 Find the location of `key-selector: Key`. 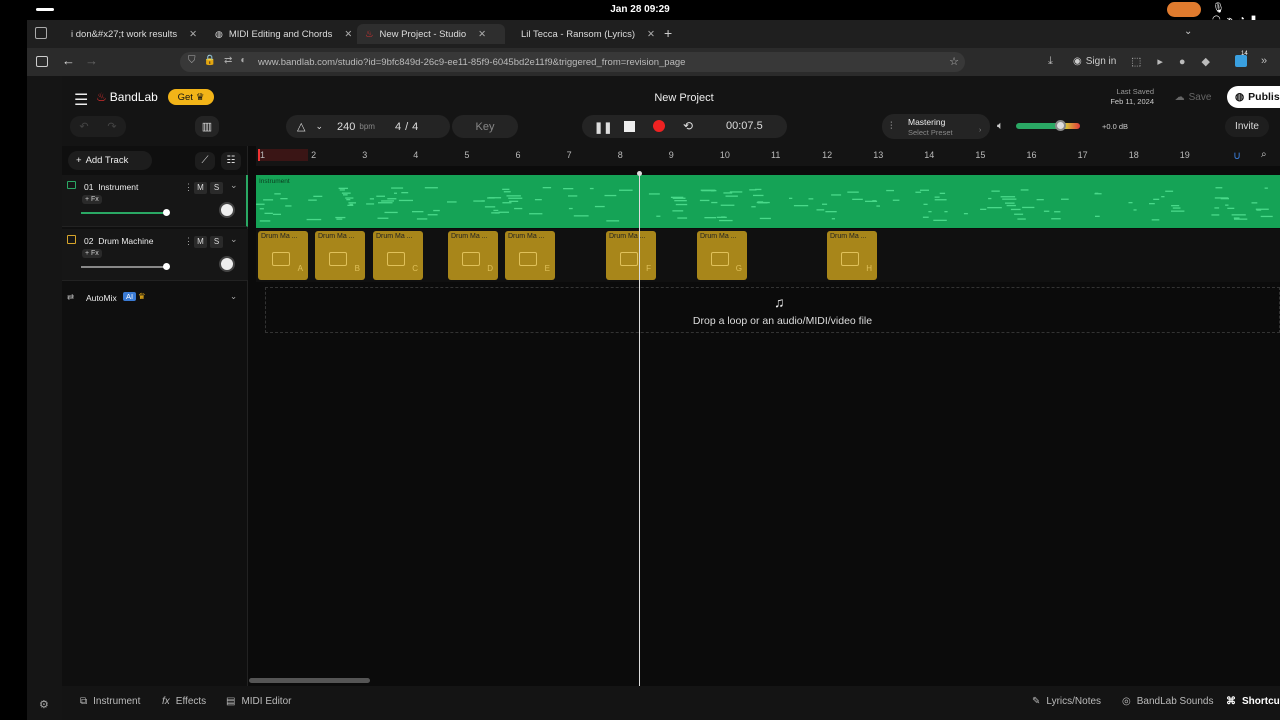

key-selector: Key is located at coordinates (485, 126).